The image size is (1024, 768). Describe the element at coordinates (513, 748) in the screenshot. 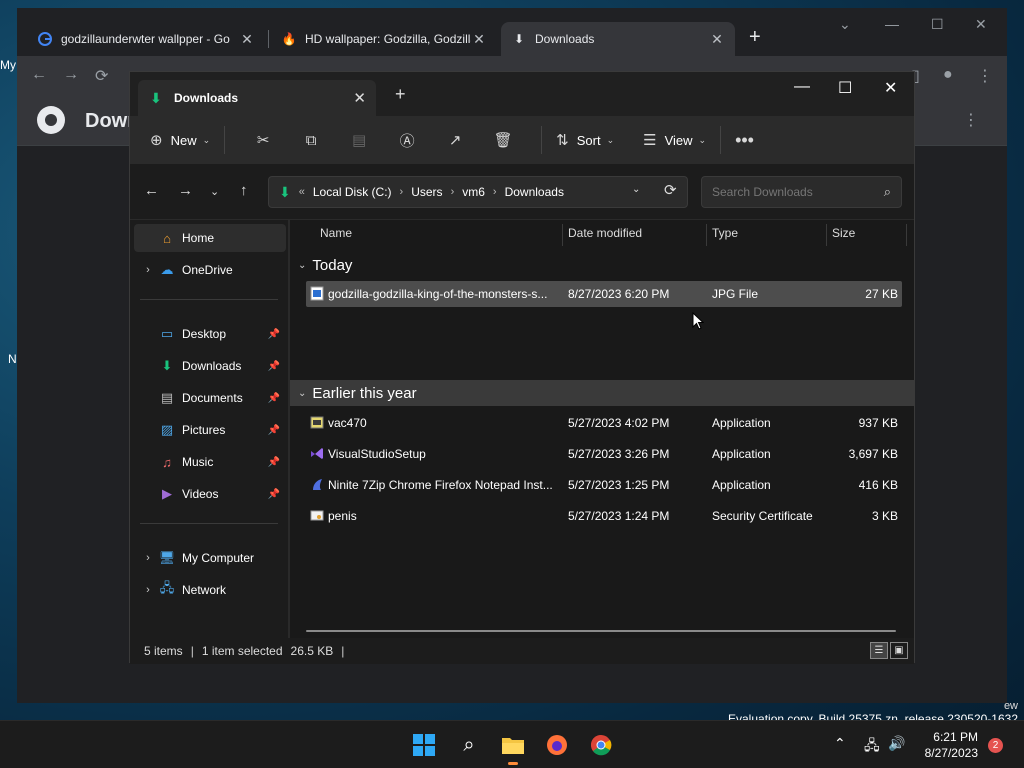

I see `file-explorer-icon` at that location.